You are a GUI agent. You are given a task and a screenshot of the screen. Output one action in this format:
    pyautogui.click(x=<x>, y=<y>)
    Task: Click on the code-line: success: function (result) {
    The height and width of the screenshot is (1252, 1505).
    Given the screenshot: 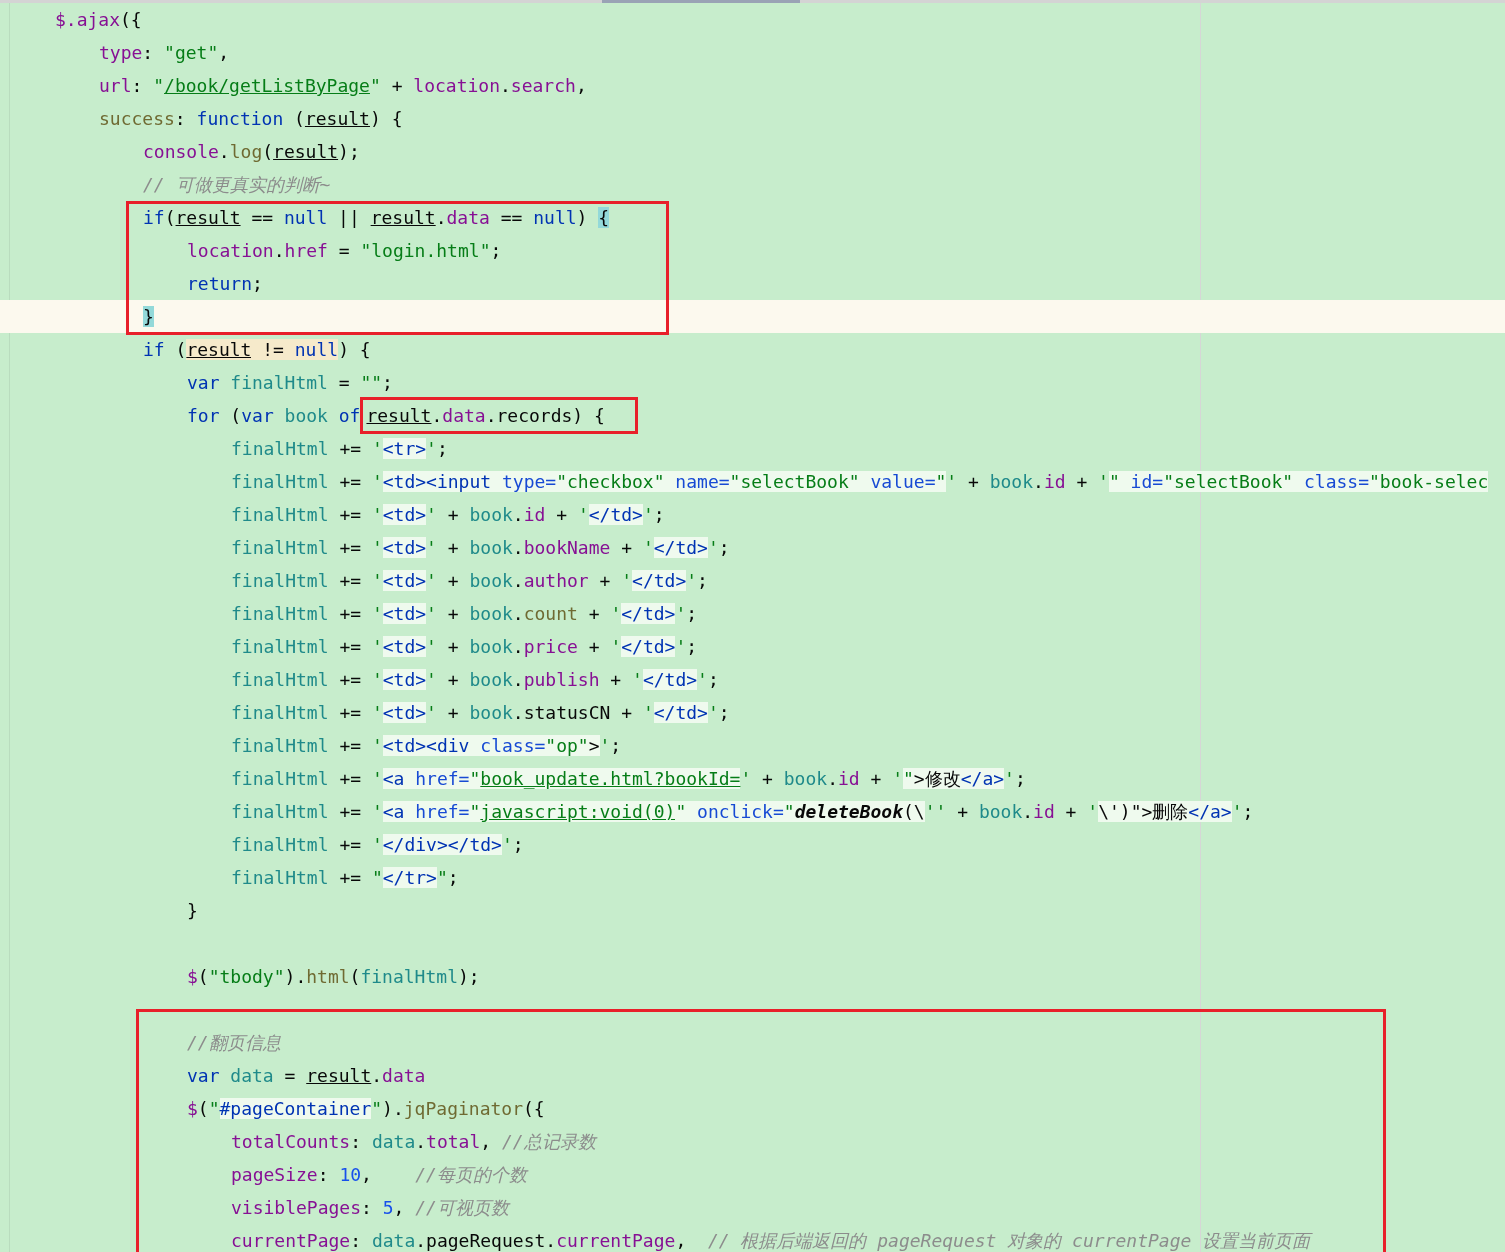 What is the action you would take?
    pyautogui.click(x=251, y=119)
    